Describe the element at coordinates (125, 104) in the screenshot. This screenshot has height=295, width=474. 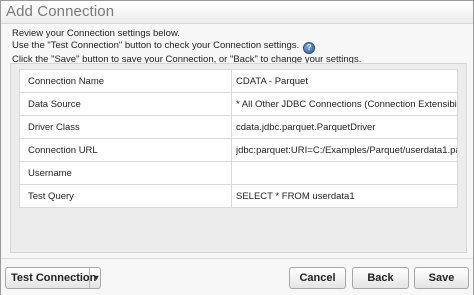
I see `setting-label: Data Source` at that location.